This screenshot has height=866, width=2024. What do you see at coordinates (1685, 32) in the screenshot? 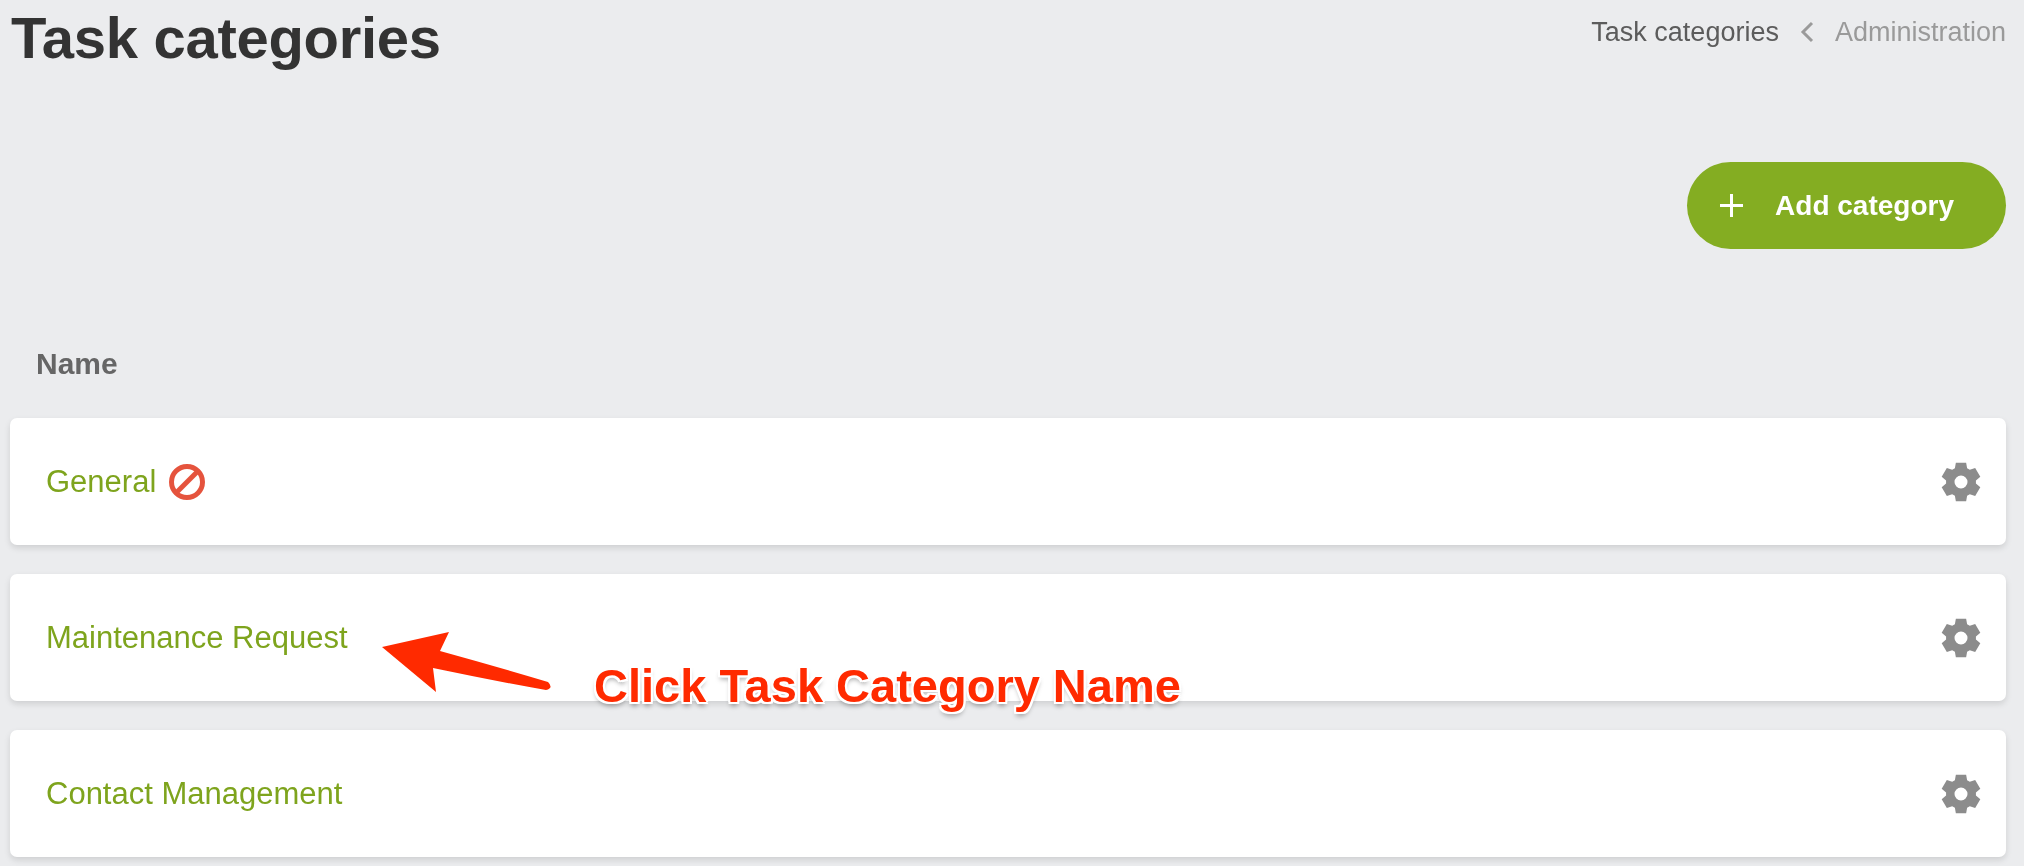
I see `breadcrumb-current: Task categories` at bounding box center [1685, 32].